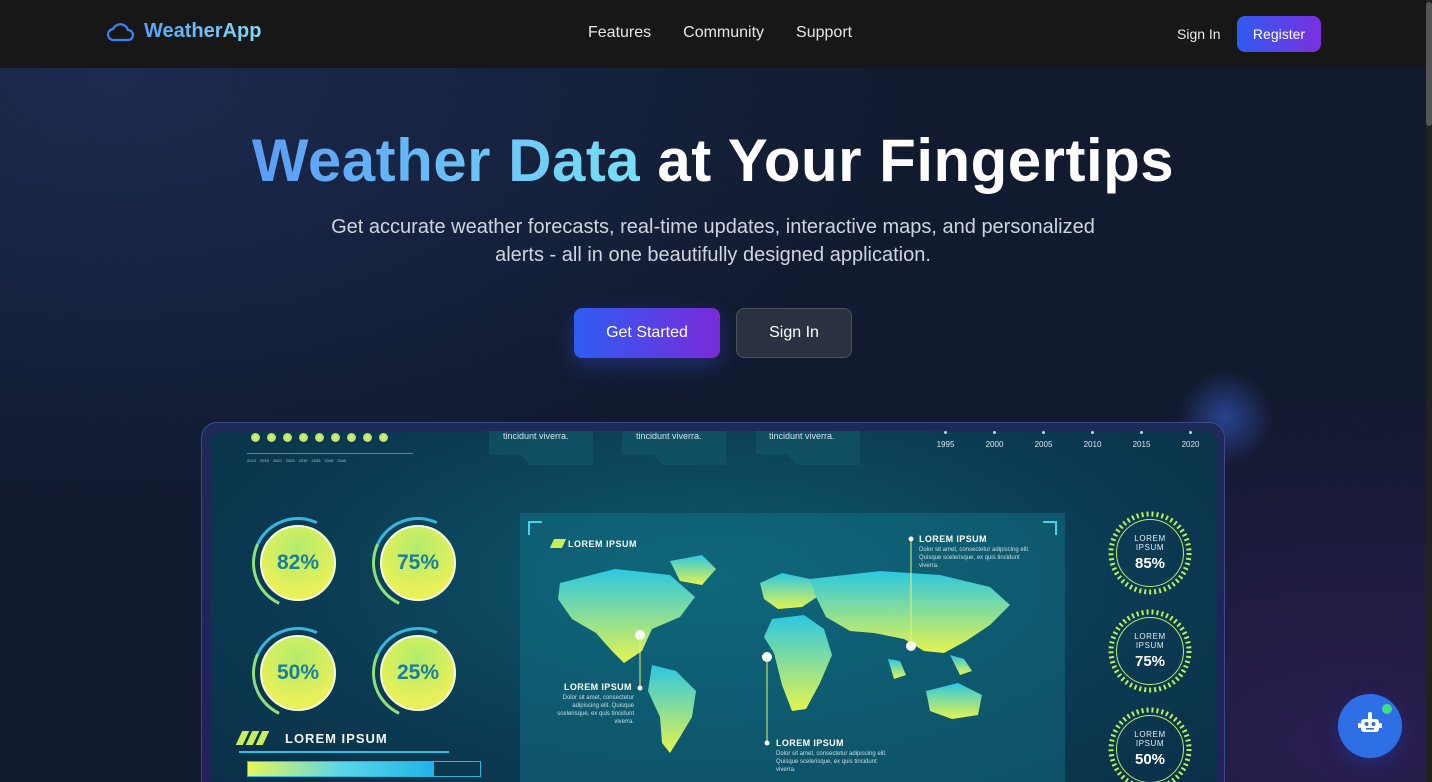  What do you see at coordinates (1150, 661) in the screenshot?
I see `ring-value: 75%` at bounding box center [1150, 661].